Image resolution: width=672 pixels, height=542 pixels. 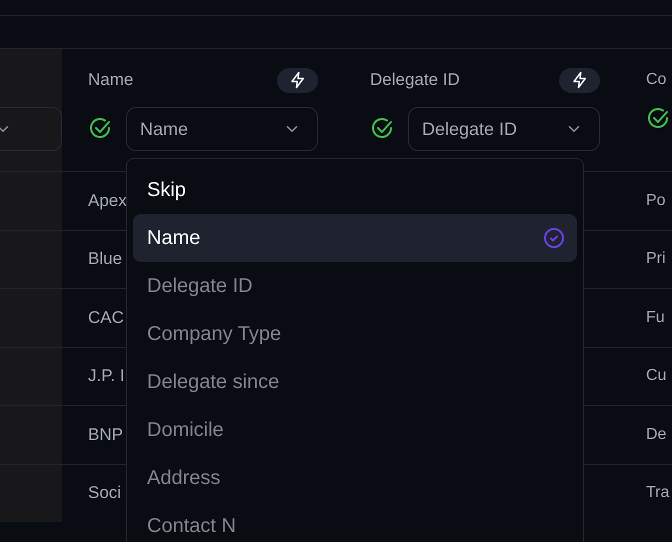 I want to click on check-circle-icon, so click(x=554, y=238).